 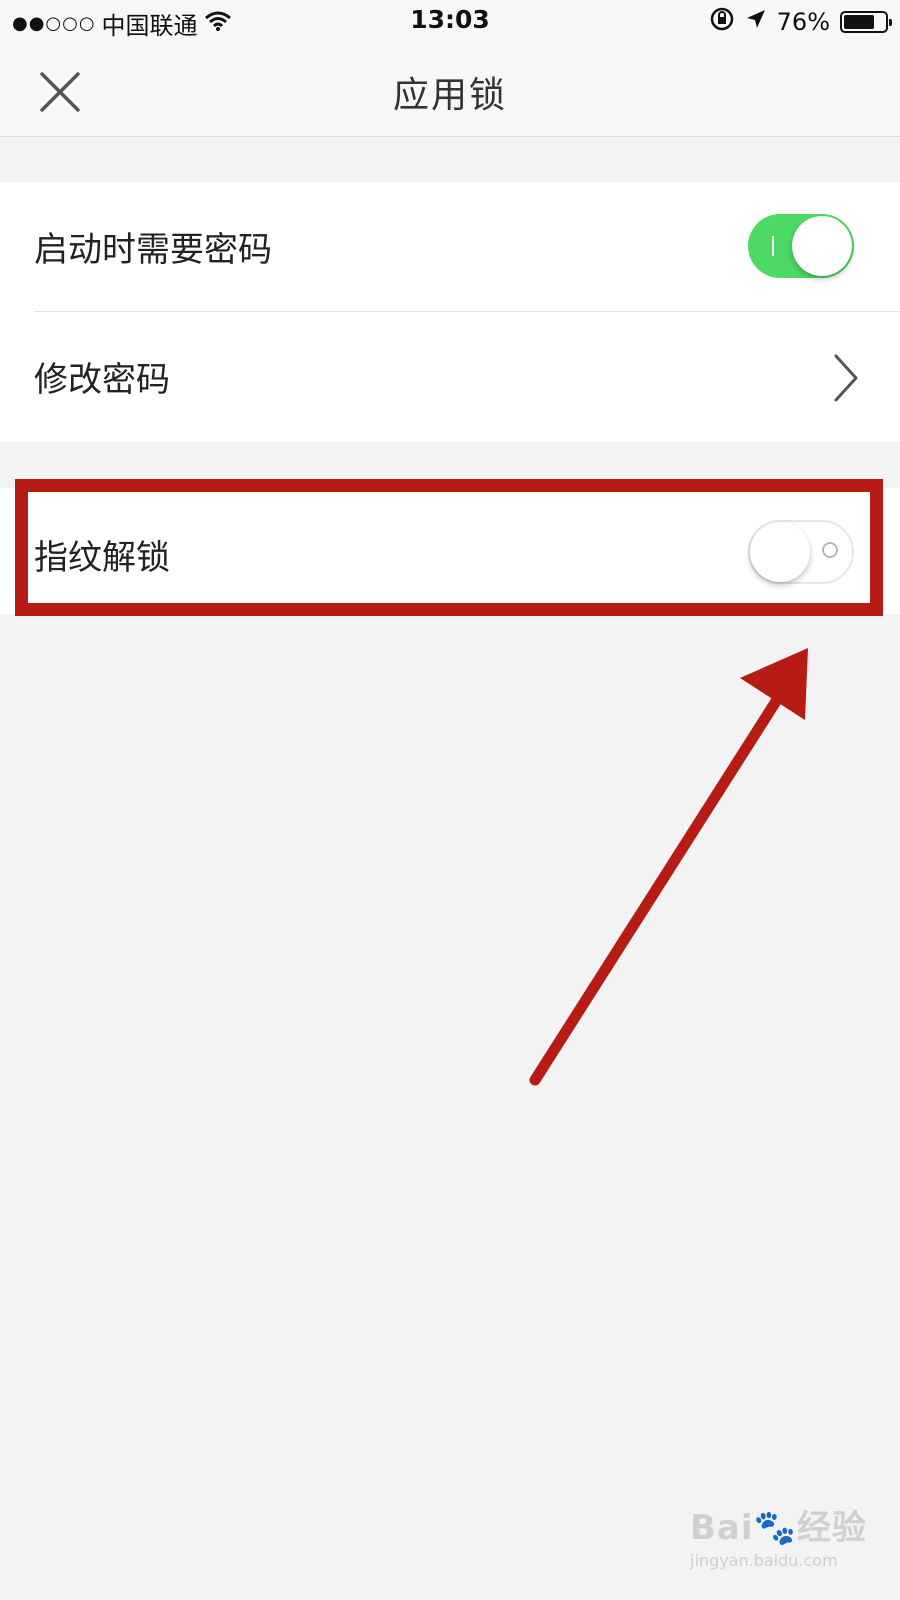 I want to click on battery-icon, so click(x=866, y=22).